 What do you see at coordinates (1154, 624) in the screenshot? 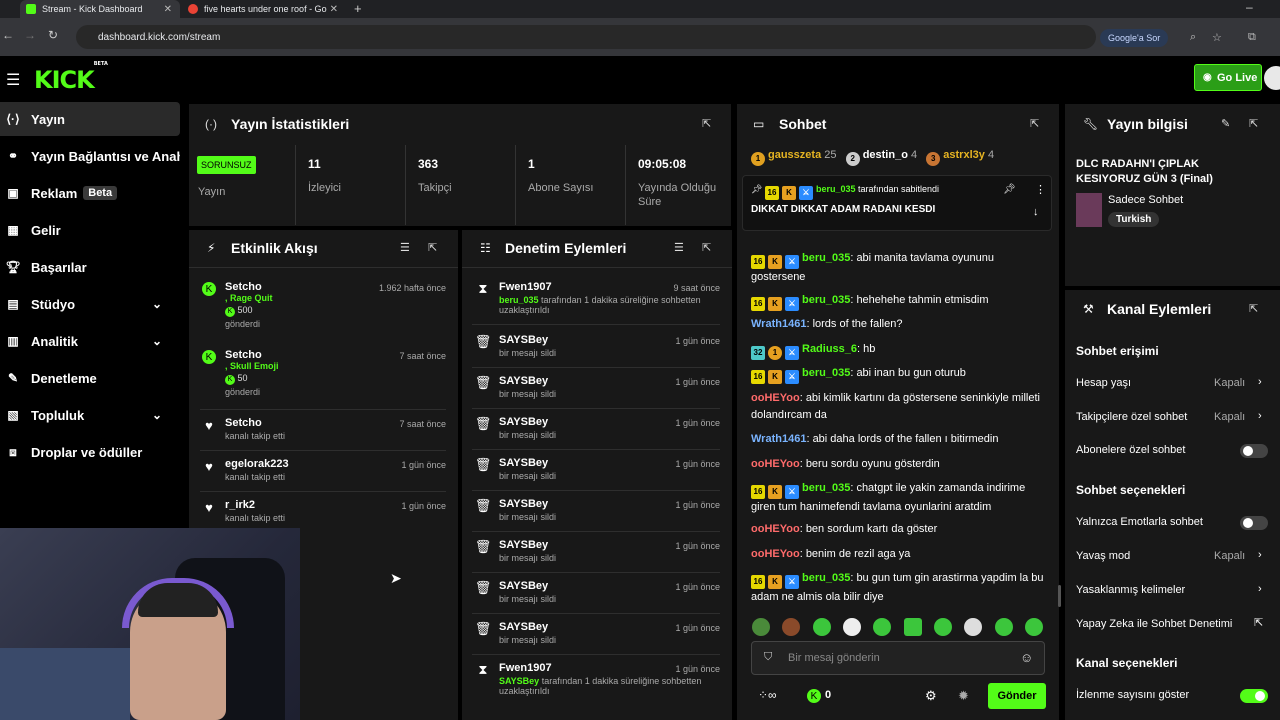
I see `ai-moderation-label: Yapay Zeka ile Sohbet Denetimi` at bounding box center [1154, 624].